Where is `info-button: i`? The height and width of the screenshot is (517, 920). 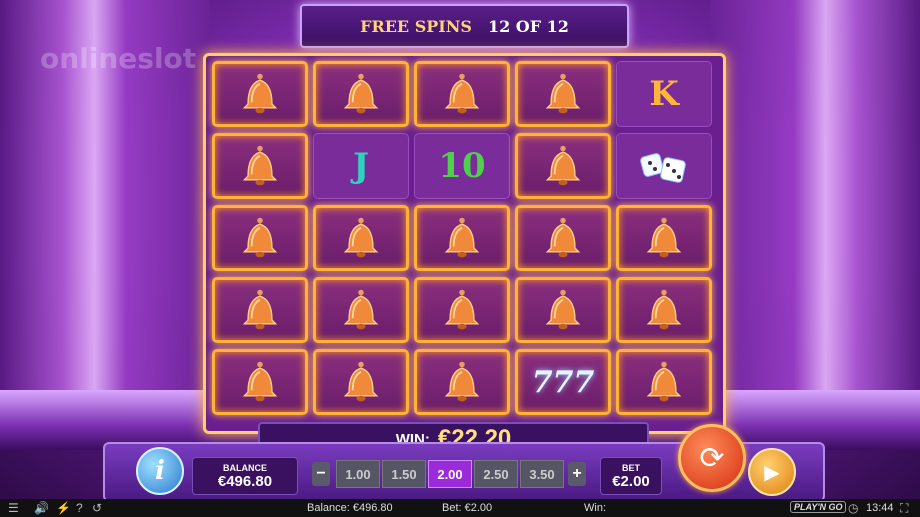 info-button: i is located at coordinates (160, 471).